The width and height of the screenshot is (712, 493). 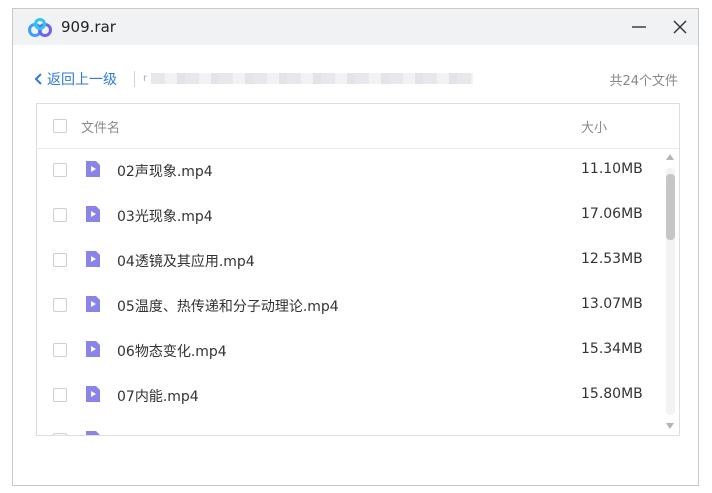 What do you see at coordinates (165, 217) in the screenshot?
I see `file-name: 03光现象.mp4` at bounding box center [165, 217].